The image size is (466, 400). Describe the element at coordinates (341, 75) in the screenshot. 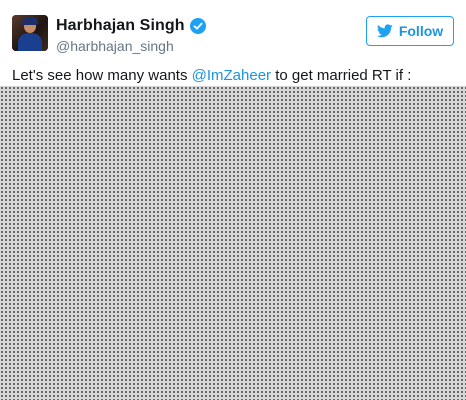

I see `tweet-text-after: to get married RT if :` at that location.